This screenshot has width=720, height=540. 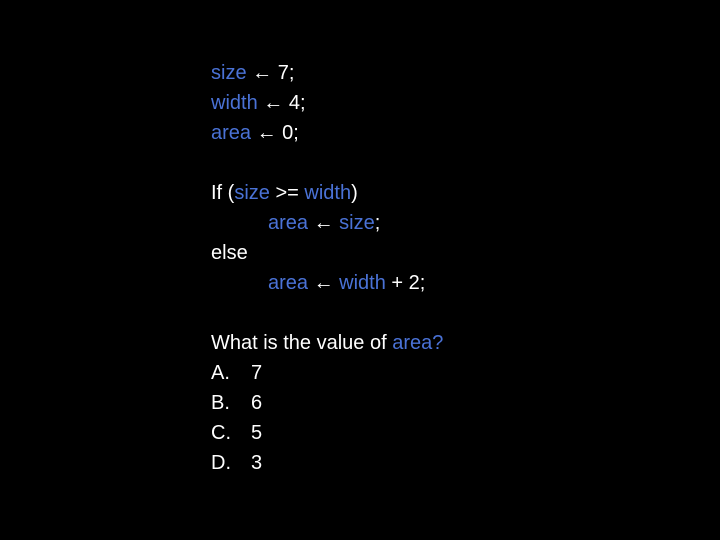 I want to click on answer-option-d: D. 3, so click(x=327, y=463).